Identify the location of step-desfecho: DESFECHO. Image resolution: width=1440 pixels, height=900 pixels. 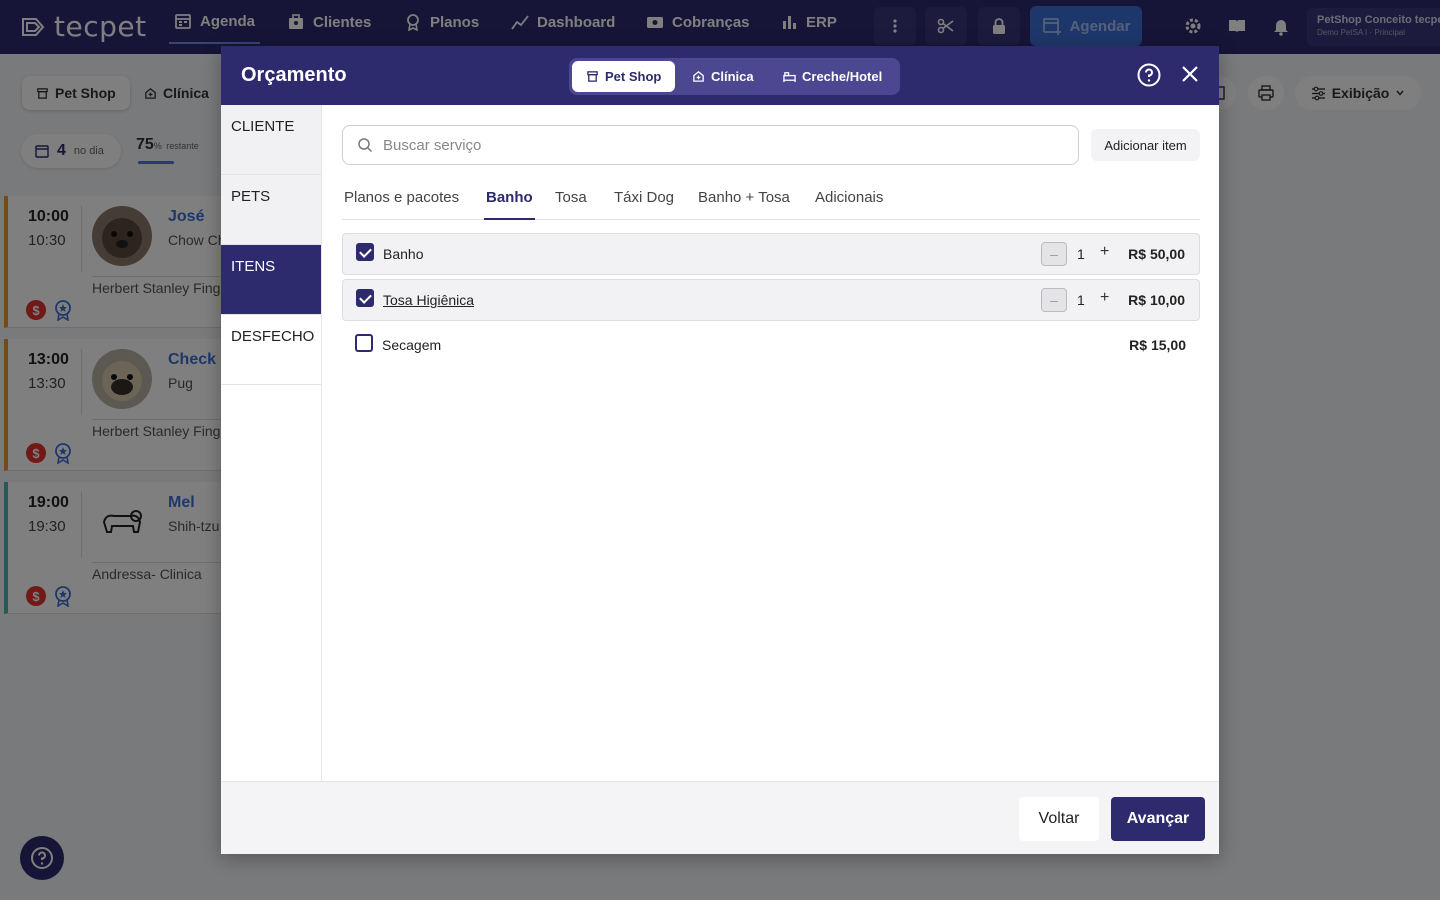
(271, 350).